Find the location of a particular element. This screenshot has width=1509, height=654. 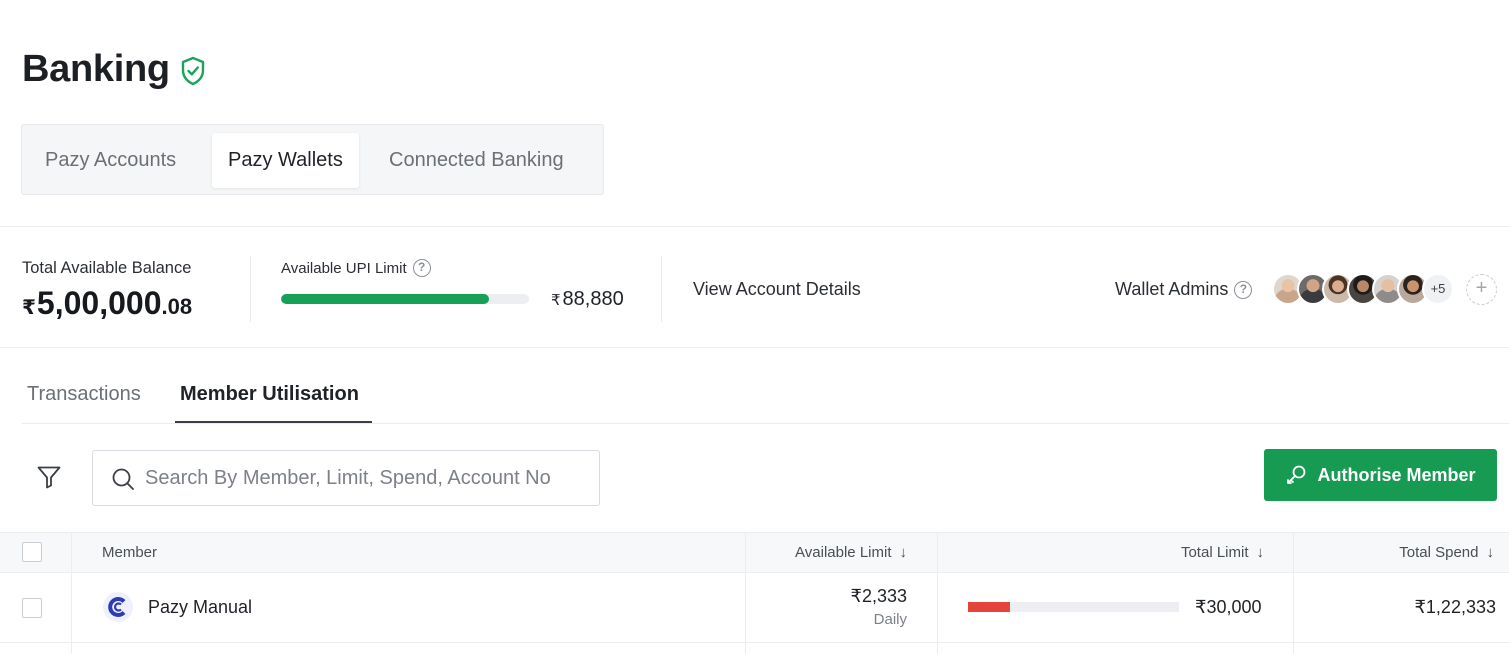

tab-member-utilisation: Member Utilisation is located at coordinates (269, 394).